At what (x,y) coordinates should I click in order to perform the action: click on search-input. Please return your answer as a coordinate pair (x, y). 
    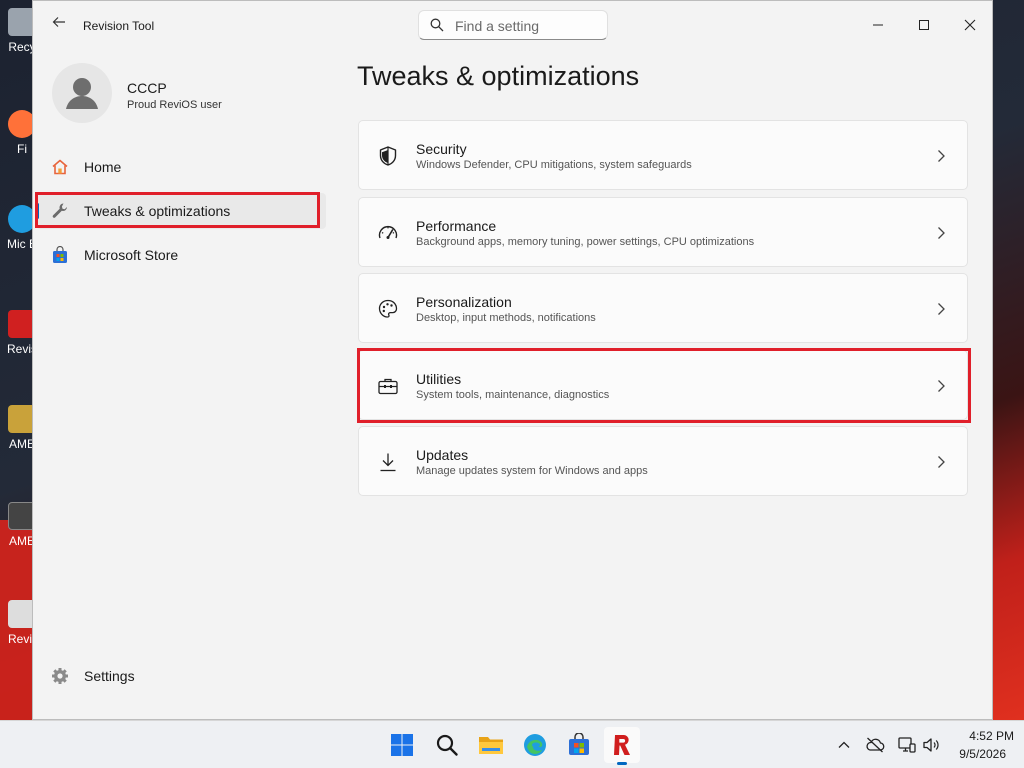
    Looking at the image, I should click on (527, 26).